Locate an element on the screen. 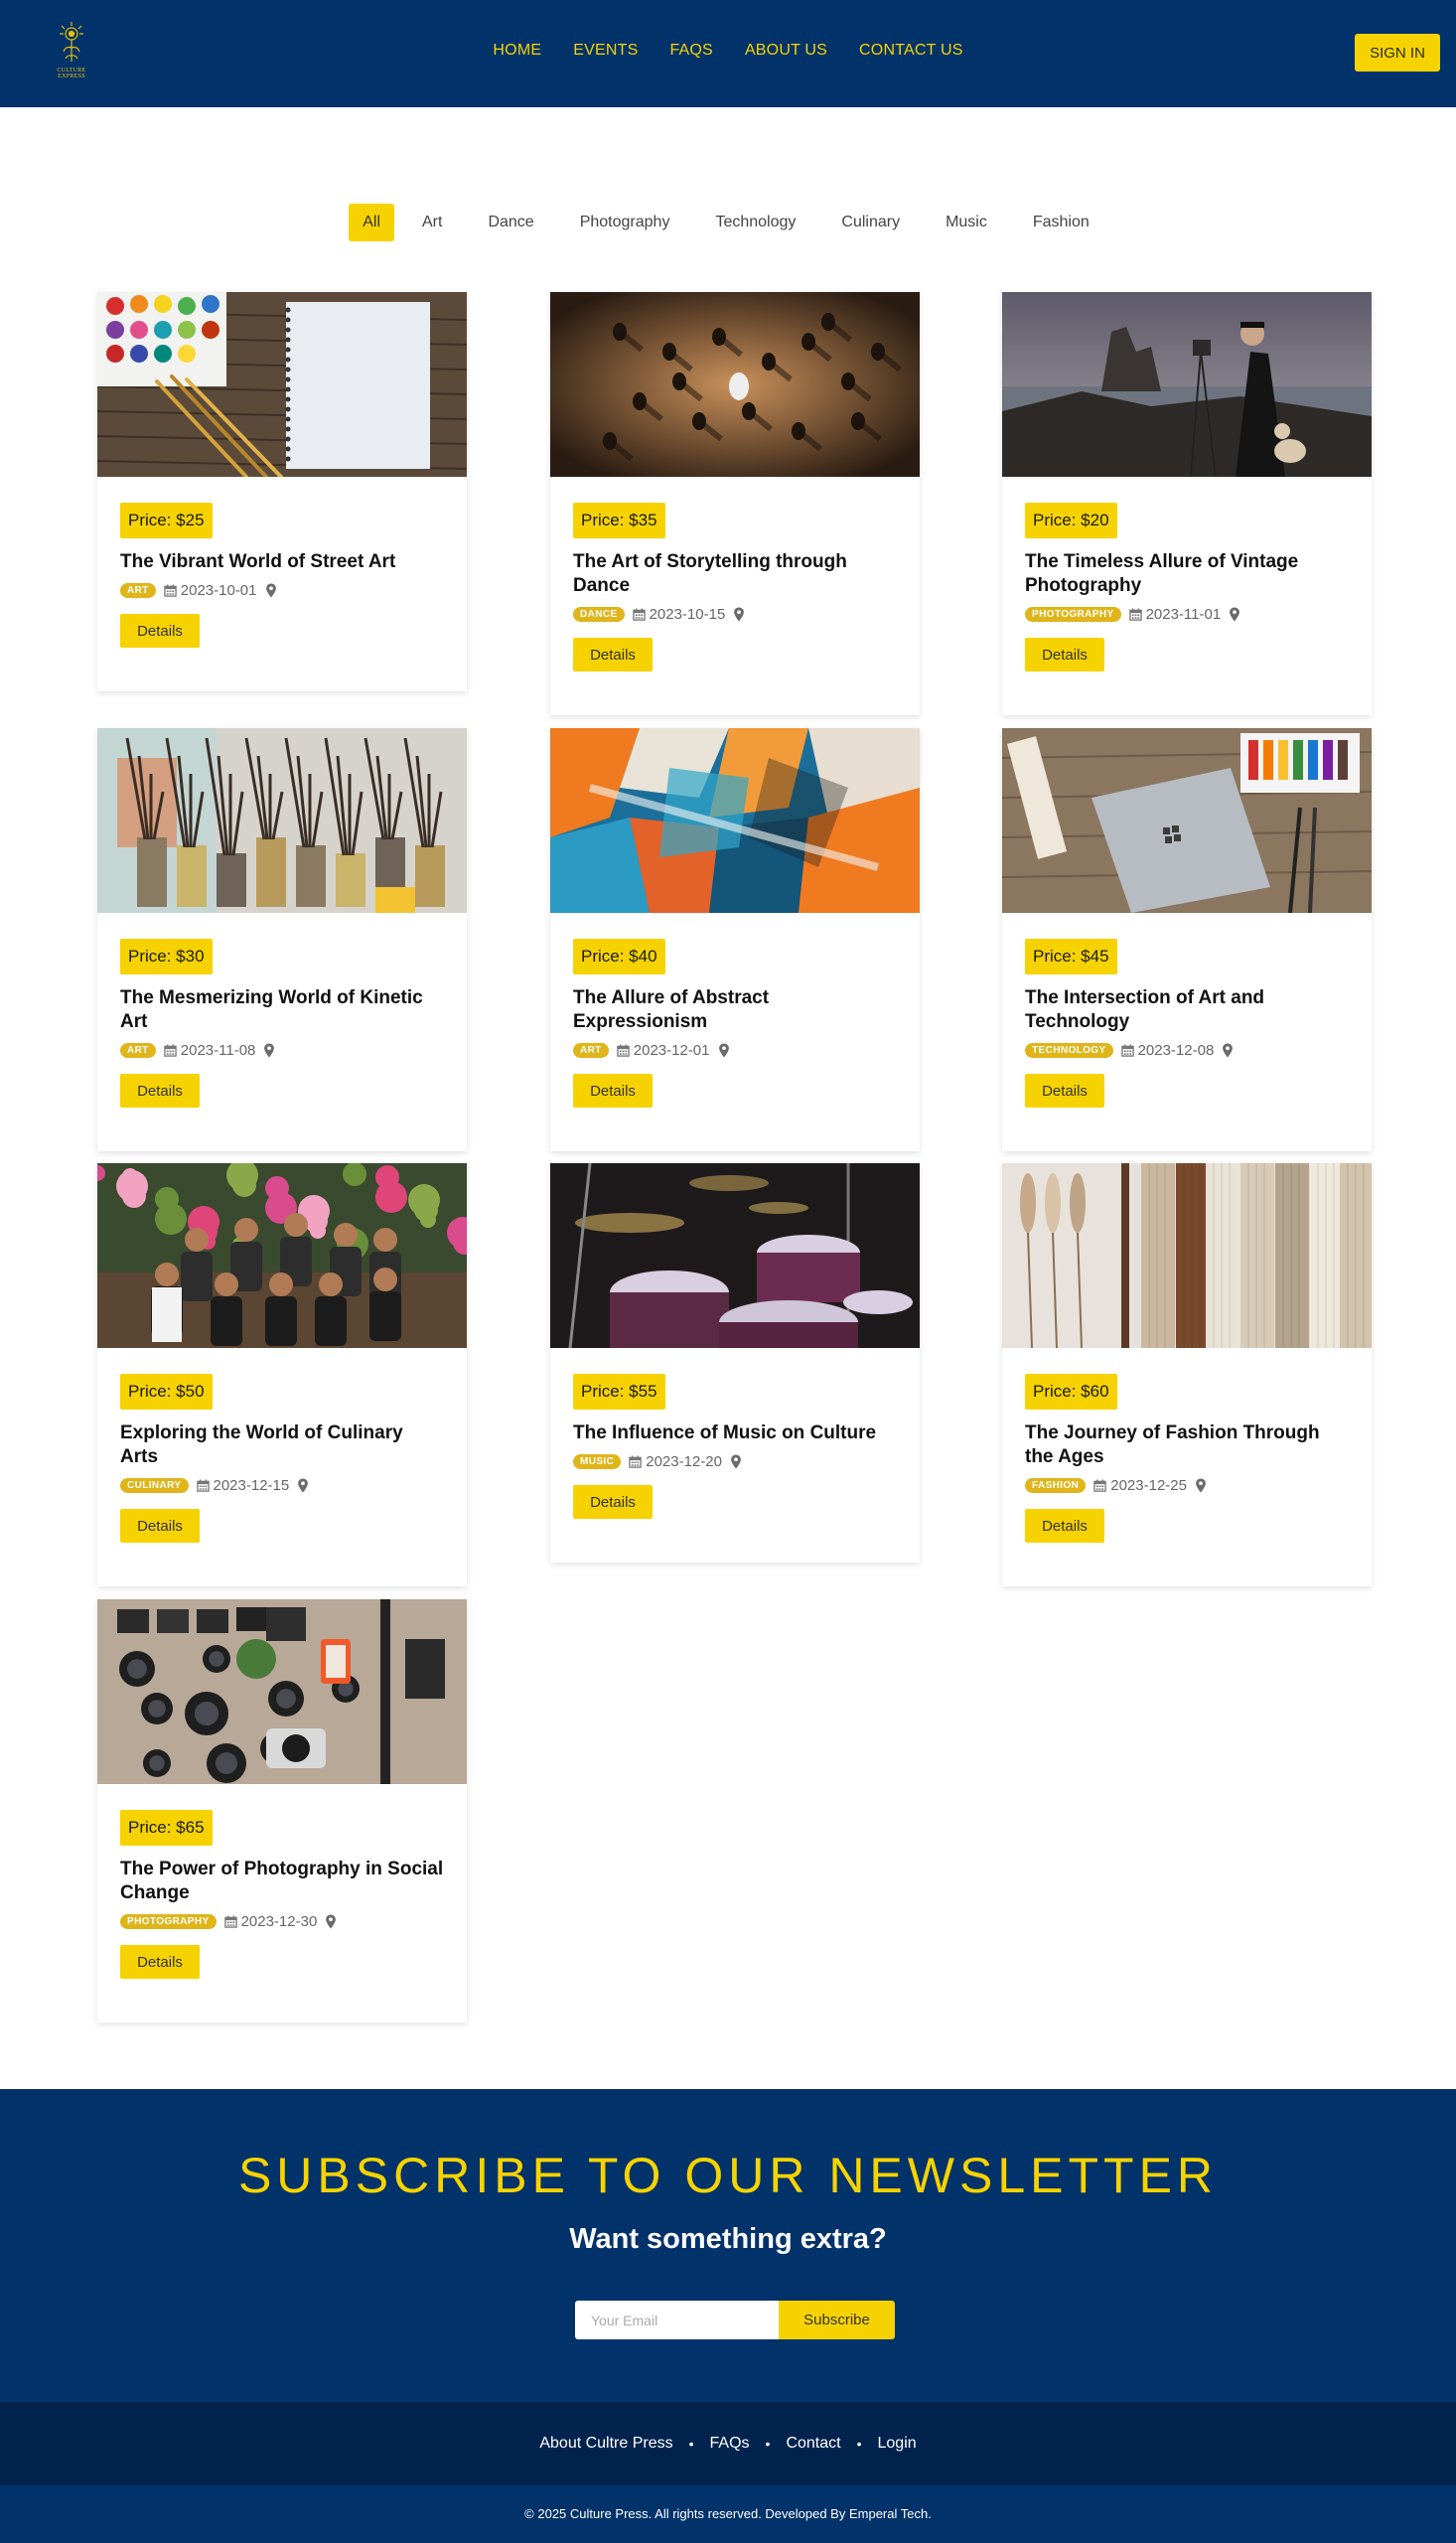 The height and width of the screenshot is (2543, 1456). nav-faqs: FAQS is located at coordinates (691, 51).